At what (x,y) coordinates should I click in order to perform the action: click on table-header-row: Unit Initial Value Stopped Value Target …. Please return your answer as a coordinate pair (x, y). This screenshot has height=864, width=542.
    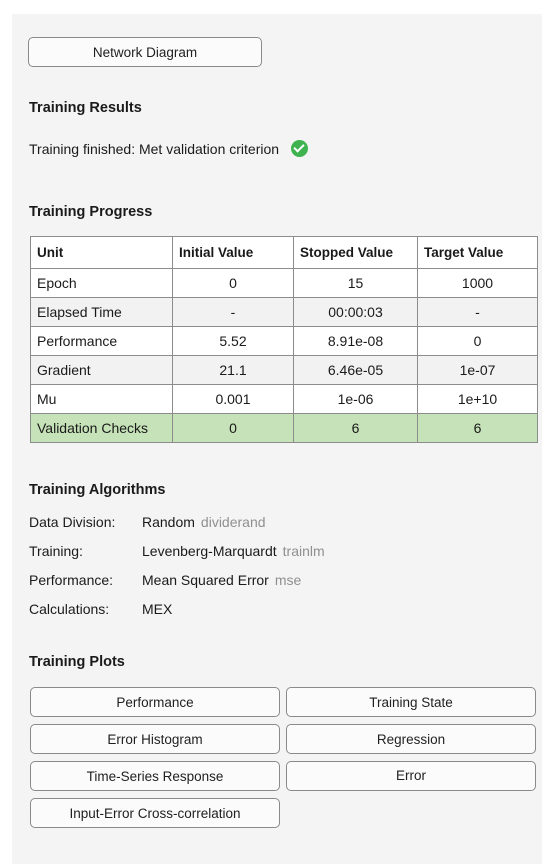
    Looking at the image, I should click on (284, 252).